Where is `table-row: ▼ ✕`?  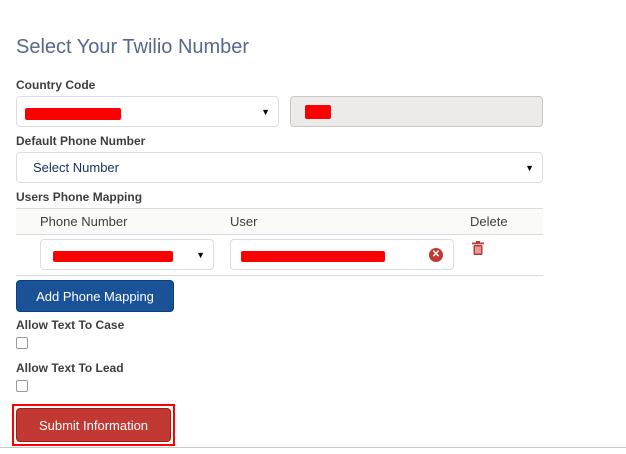
table-row: ▼ ✕ is located at coordinates (279, 255).